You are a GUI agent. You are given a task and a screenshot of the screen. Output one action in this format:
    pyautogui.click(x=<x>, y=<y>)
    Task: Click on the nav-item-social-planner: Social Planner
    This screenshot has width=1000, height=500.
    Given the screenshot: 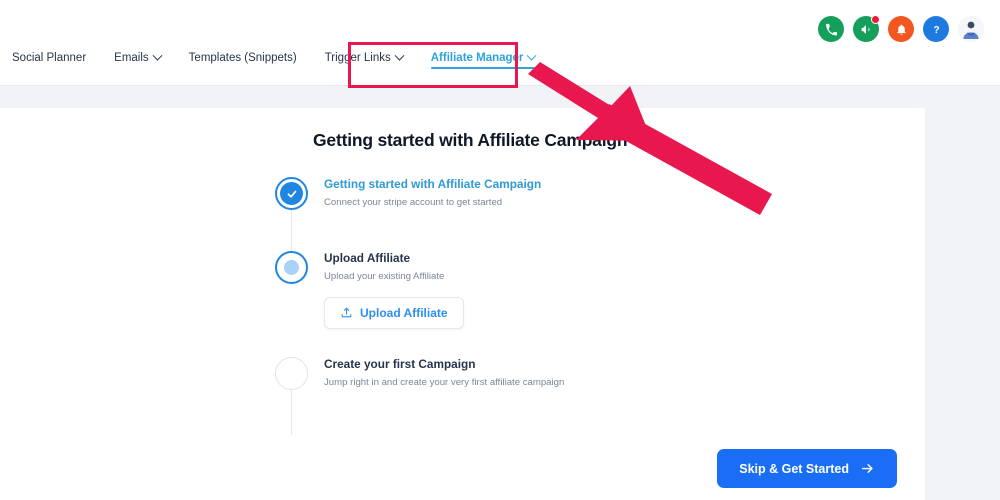 What is the action you would take?
    pyautogui.click(x=56, y=62)
    